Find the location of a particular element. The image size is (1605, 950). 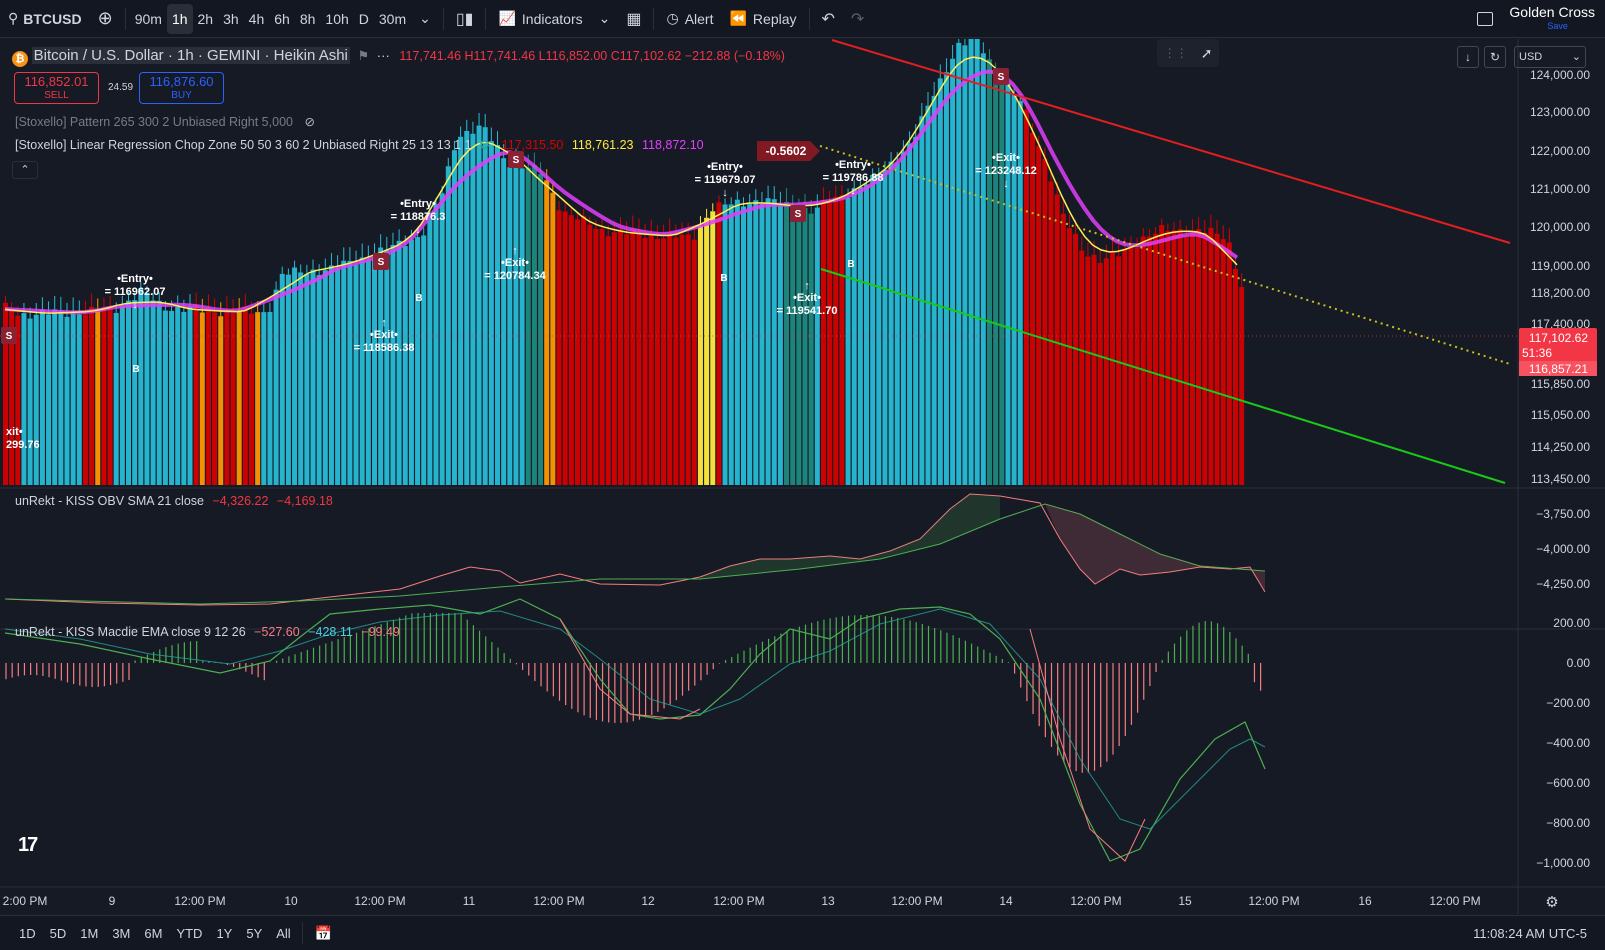

chart-type-button: ▯▮ is located at coordinates (465, 19).